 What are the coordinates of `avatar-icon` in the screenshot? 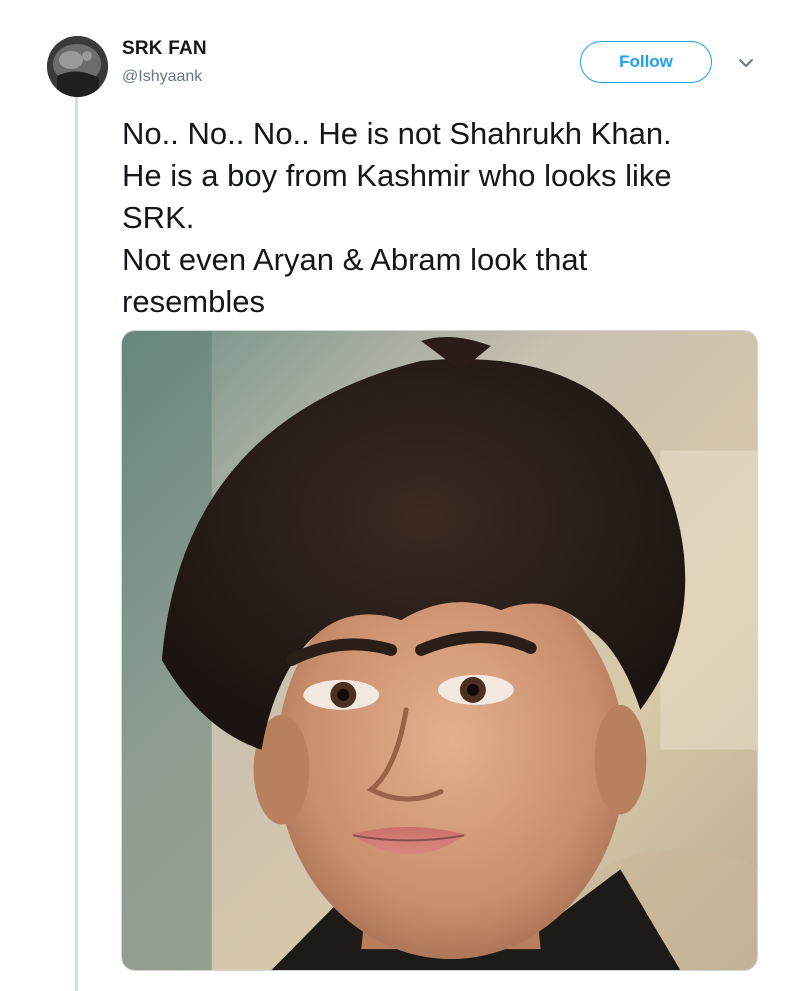 It's located at (77, 66).